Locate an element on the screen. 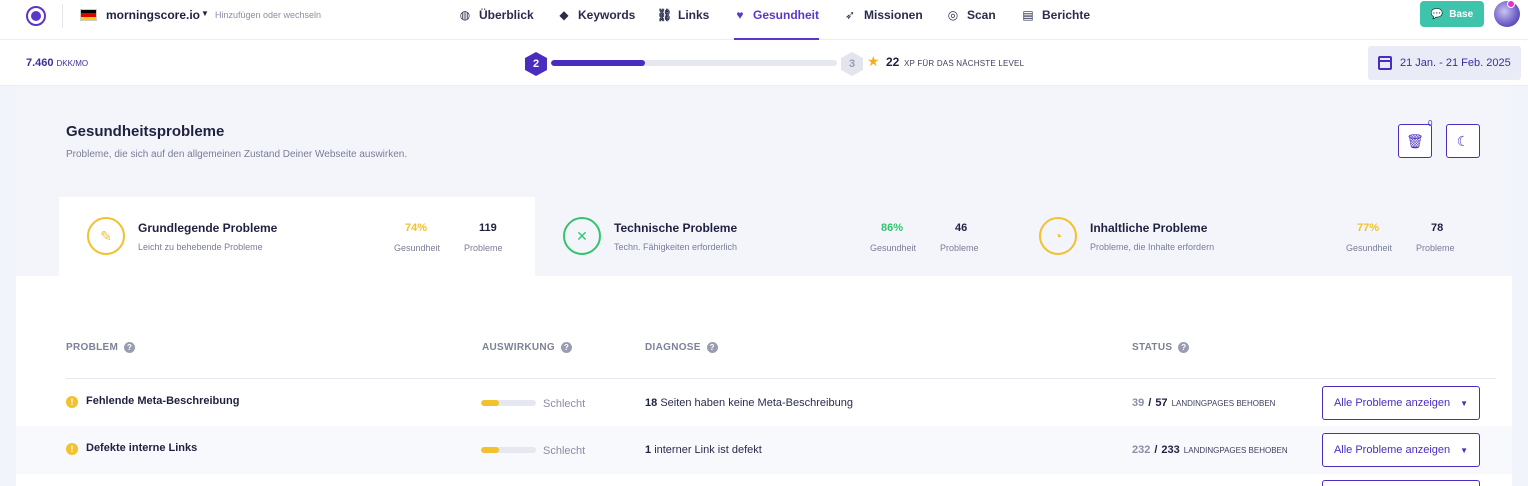 Image resolution: width=1528 pixels, height=486 pixels. nav-item-label: Überblick is located at coordinates (506, 15).